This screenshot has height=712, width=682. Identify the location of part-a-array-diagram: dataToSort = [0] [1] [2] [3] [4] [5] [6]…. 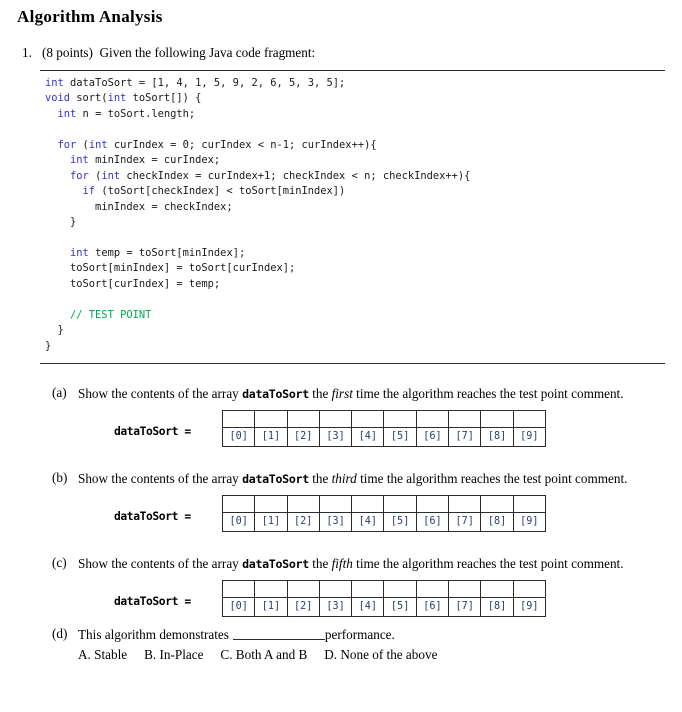
(395, 428).